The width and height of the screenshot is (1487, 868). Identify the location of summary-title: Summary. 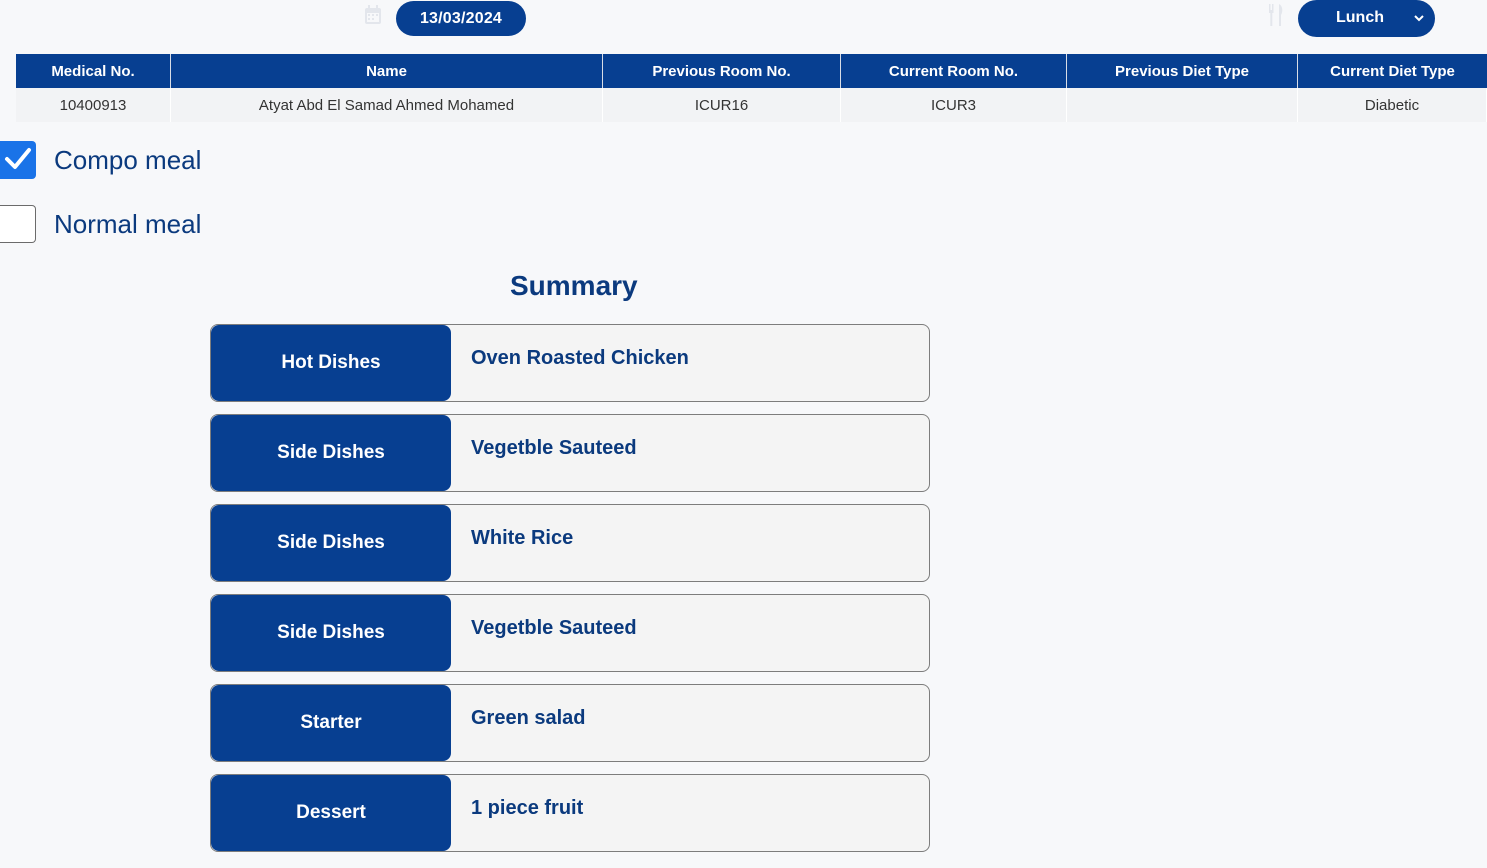
(574, 285).